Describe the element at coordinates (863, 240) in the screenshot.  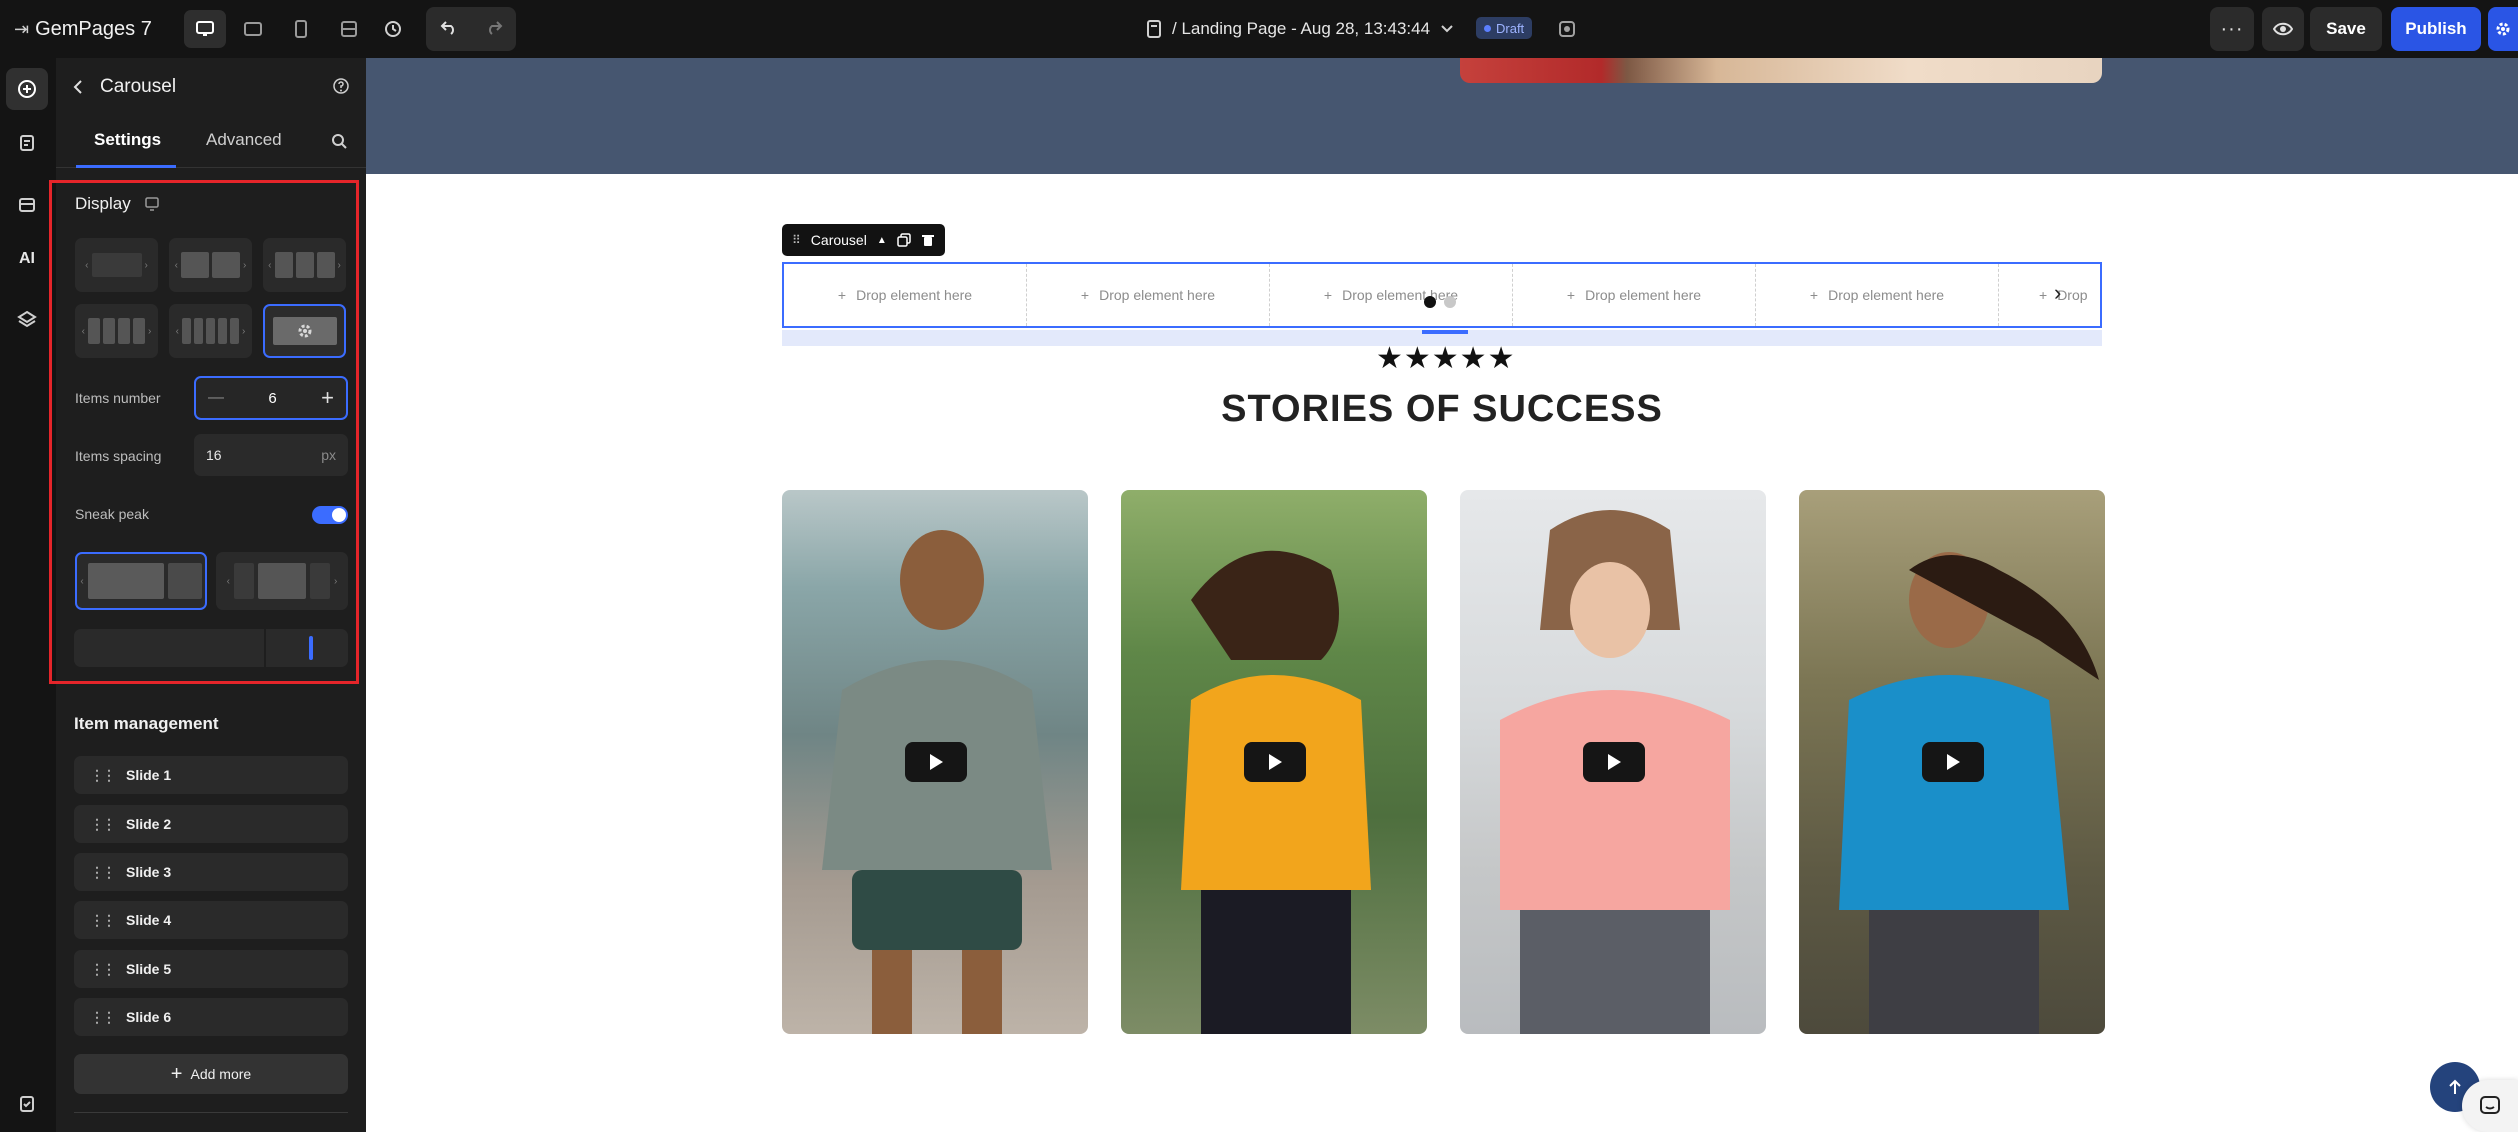
I see `carousel-element-tag: ⠿ Carousel ▲` at that location.